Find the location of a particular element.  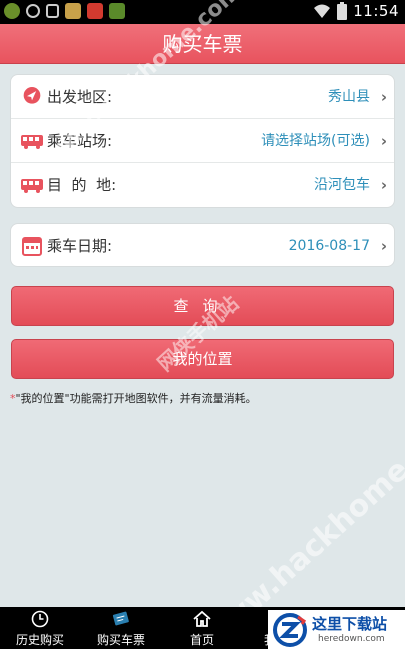

note-text: "我的位置"功能需打开地图软件，并有流量消耗。 is located at coordinates (136, 398).